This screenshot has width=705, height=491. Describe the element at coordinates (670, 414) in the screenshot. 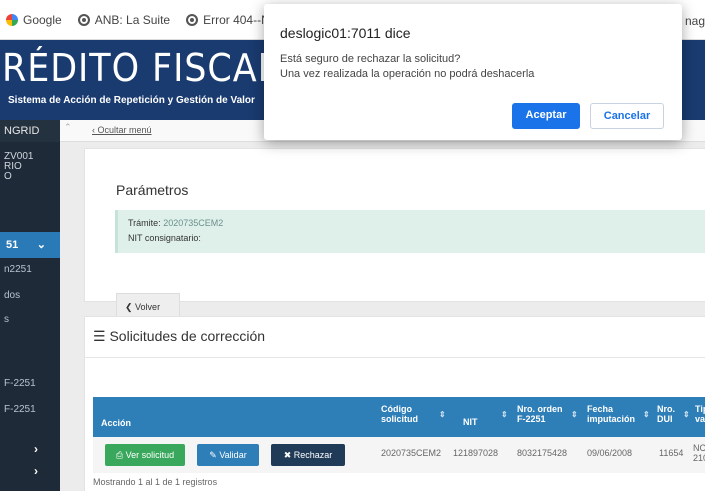

I see `column-header-dui: Nro. DUI` at that location.